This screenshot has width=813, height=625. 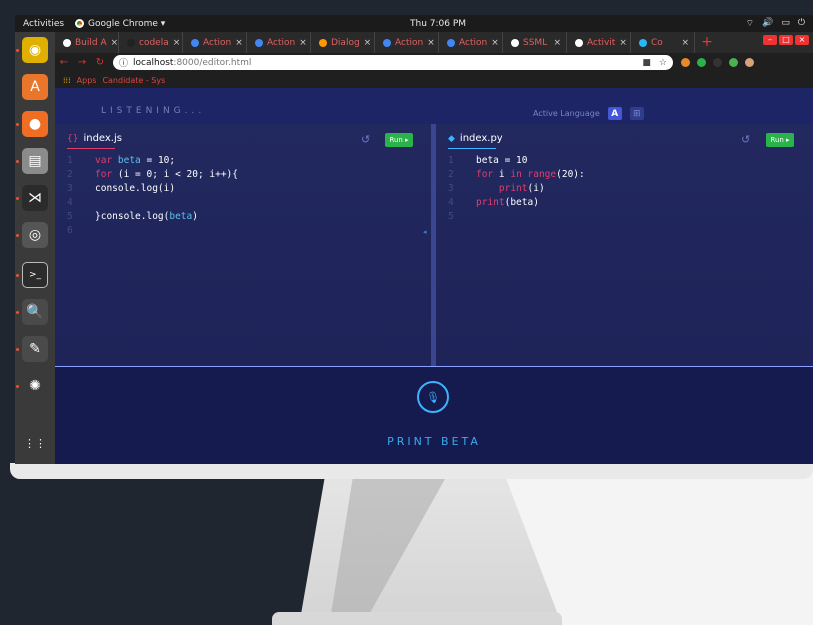 I want to click on js-file-tab: {} index.js, so click(x=94, y=138).